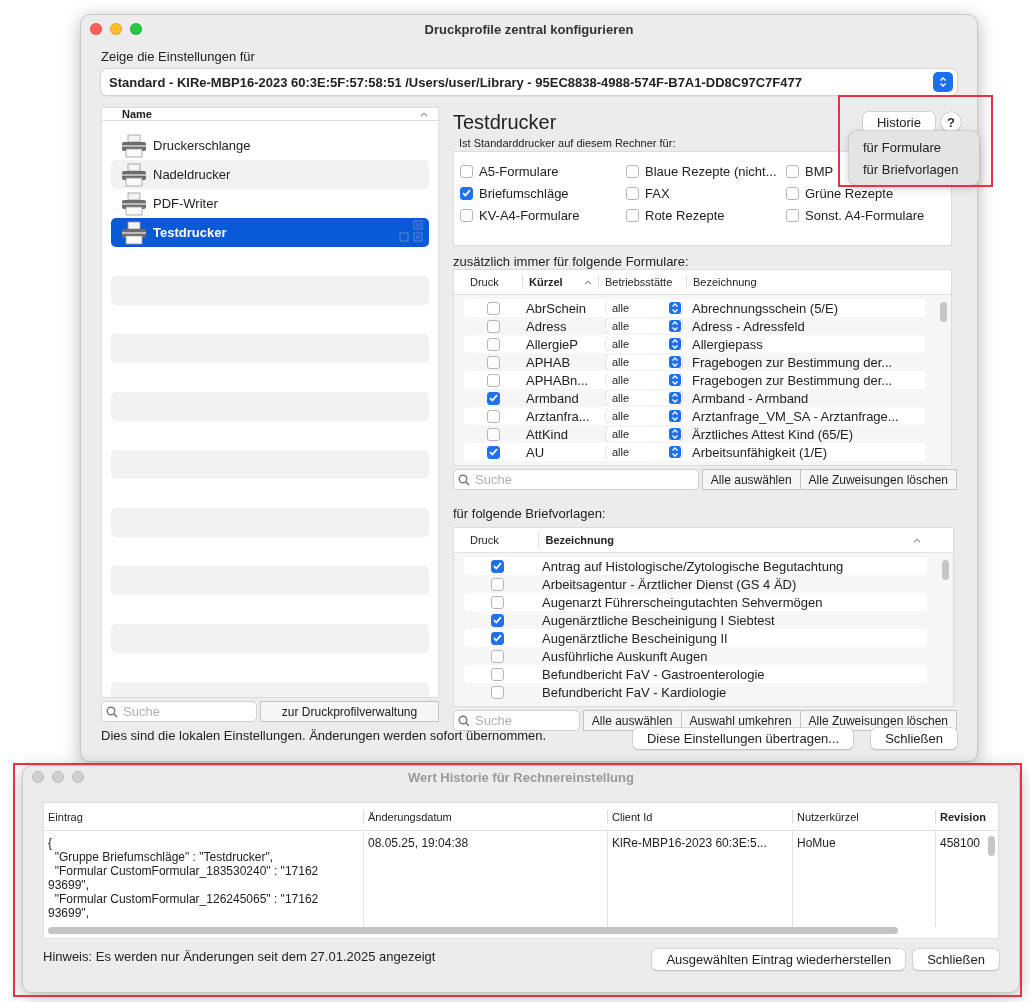 The image size is (1030, 1002). I want to click on section-label: für folgende Briefvorlagen:, so click(529, 513).